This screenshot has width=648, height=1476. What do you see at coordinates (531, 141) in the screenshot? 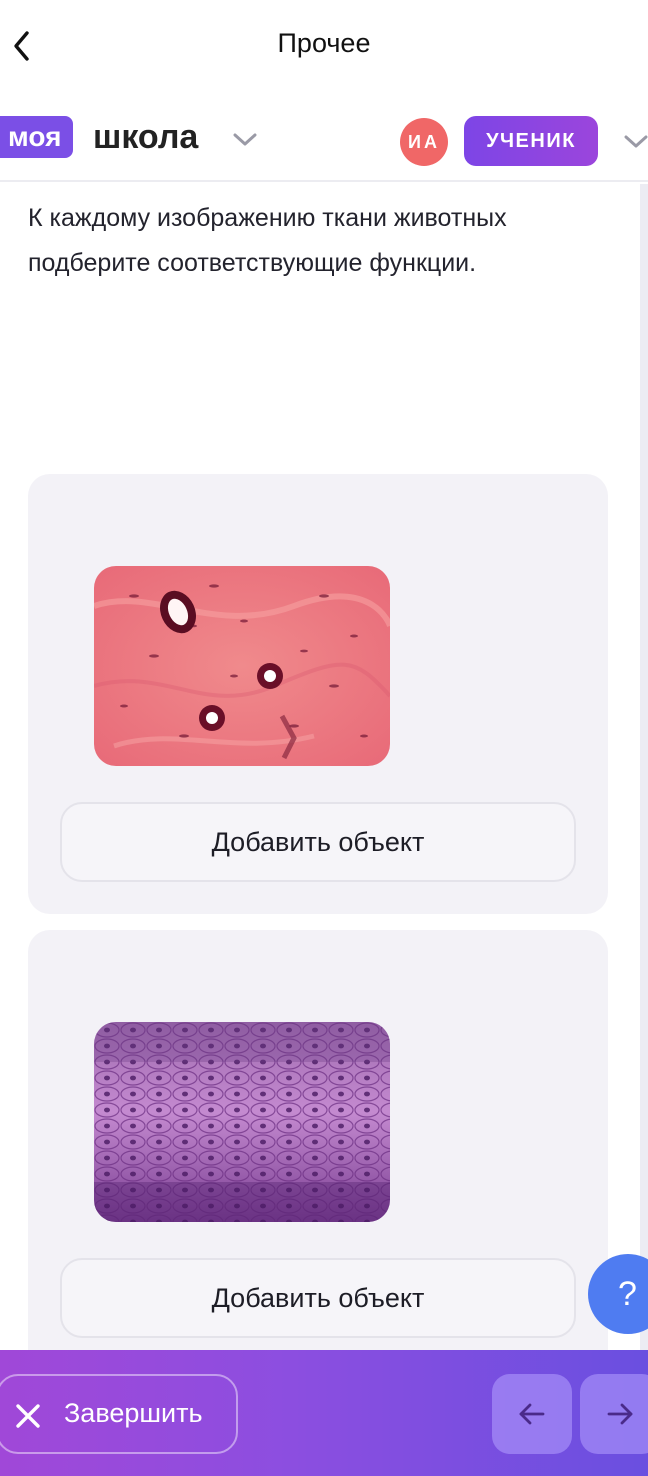
I see `role-badge: УЧЕНИК` at bounding box center [531, 141].